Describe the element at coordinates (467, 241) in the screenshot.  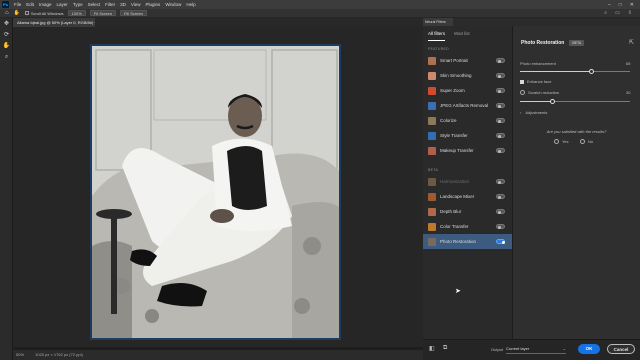
I see `filter-item: Photo Restoration` at that location.